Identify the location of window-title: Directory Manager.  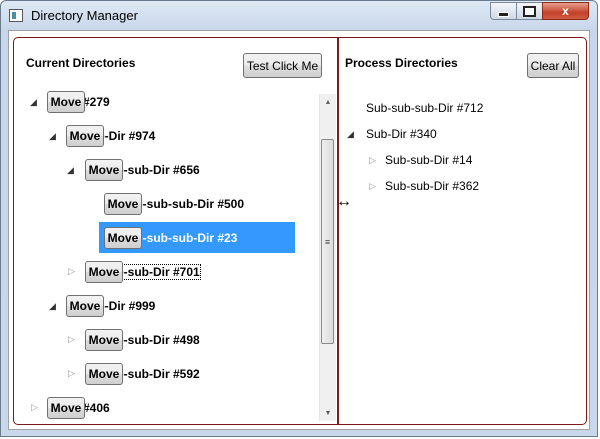
(84, 15).